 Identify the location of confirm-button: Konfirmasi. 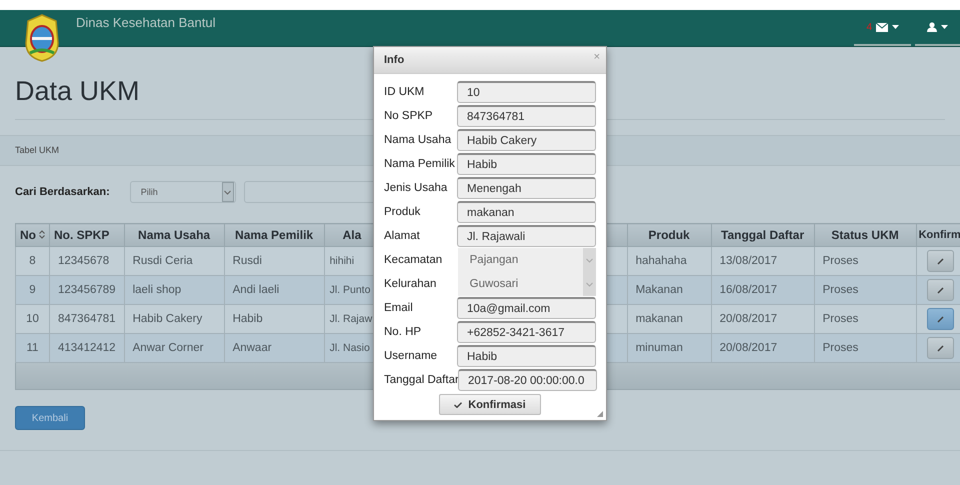
(490, 404).